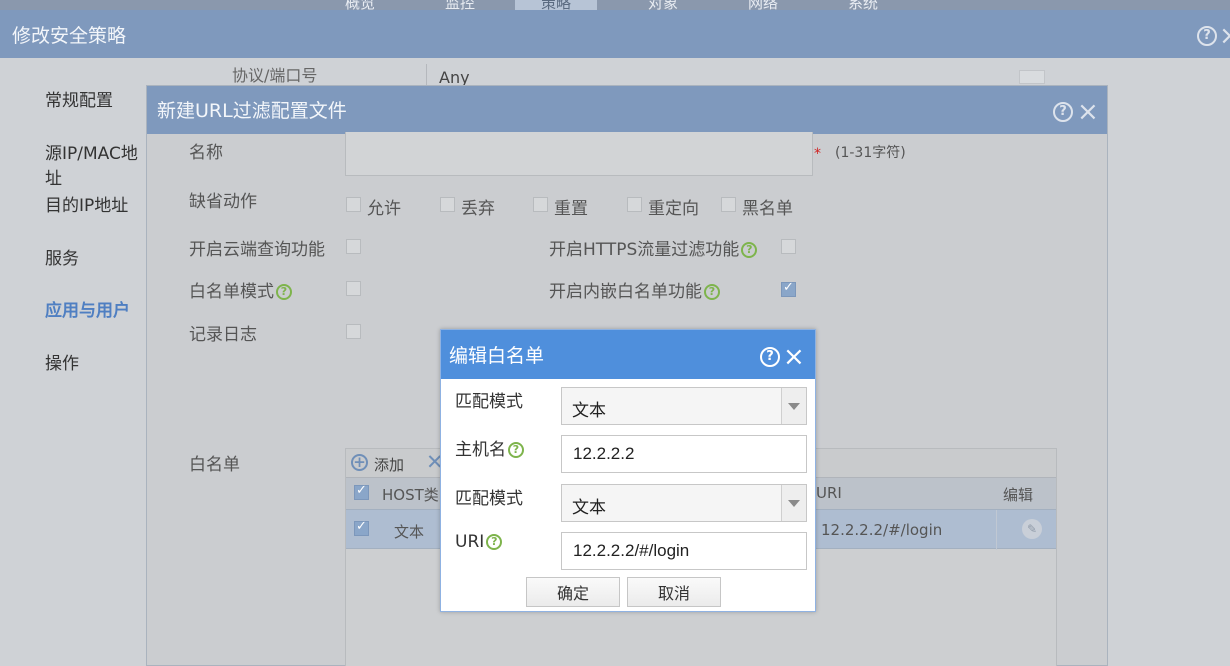  What do you see at coordinates (673, 209) in the screenshot?
I see `action-redirect-label: 重定向` at bounding box center [673, 209].